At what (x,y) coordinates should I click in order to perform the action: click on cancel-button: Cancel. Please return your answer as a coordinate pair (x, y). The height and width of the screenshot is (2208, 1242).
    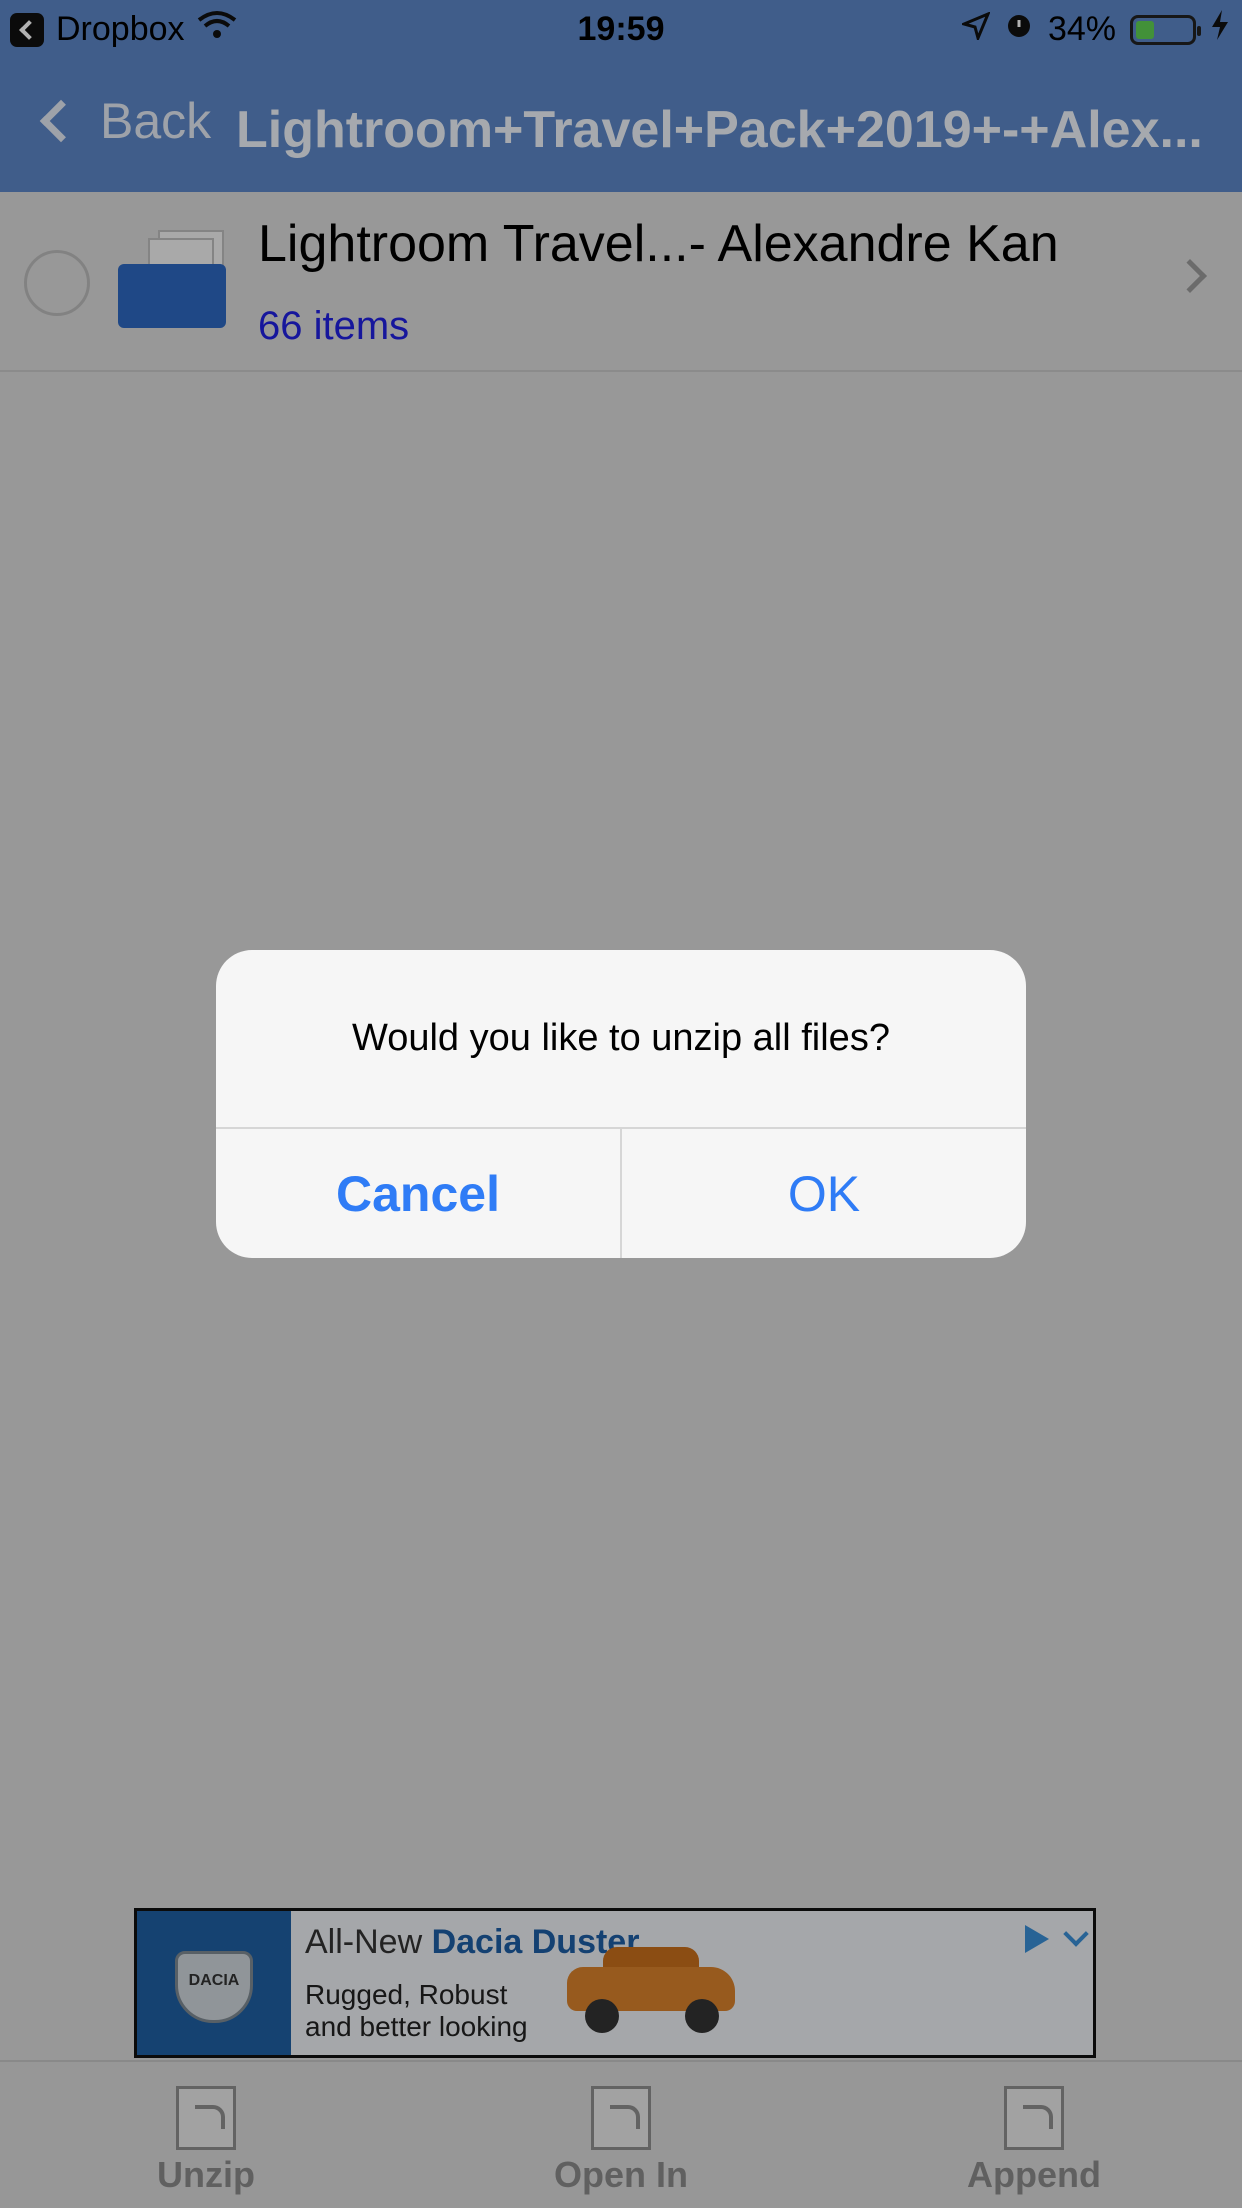
    Looking at the image, I should click on (418, 1193).